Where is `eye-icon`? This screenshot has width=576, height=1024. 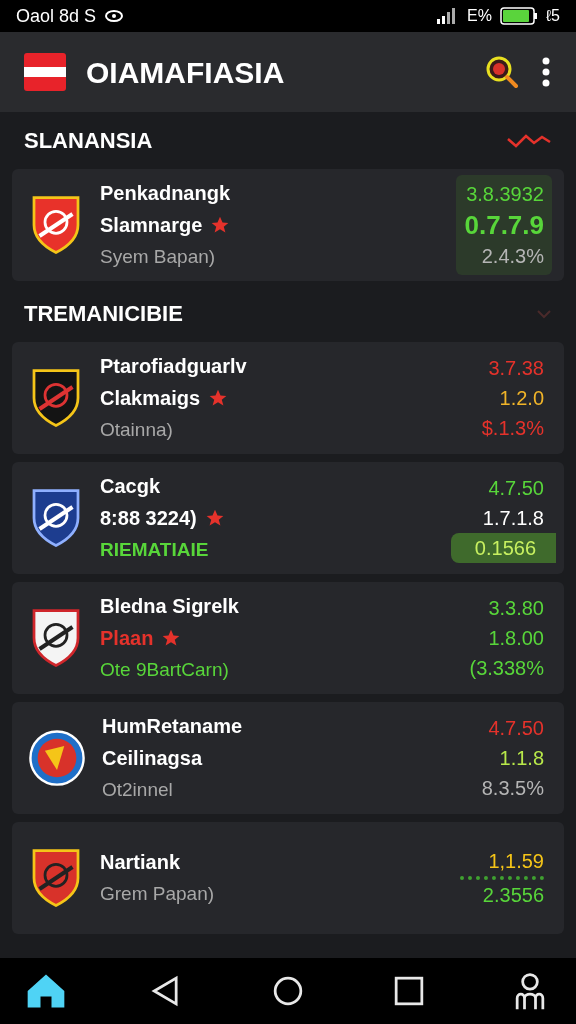
eye-icon is located at coordinates (114, 16).